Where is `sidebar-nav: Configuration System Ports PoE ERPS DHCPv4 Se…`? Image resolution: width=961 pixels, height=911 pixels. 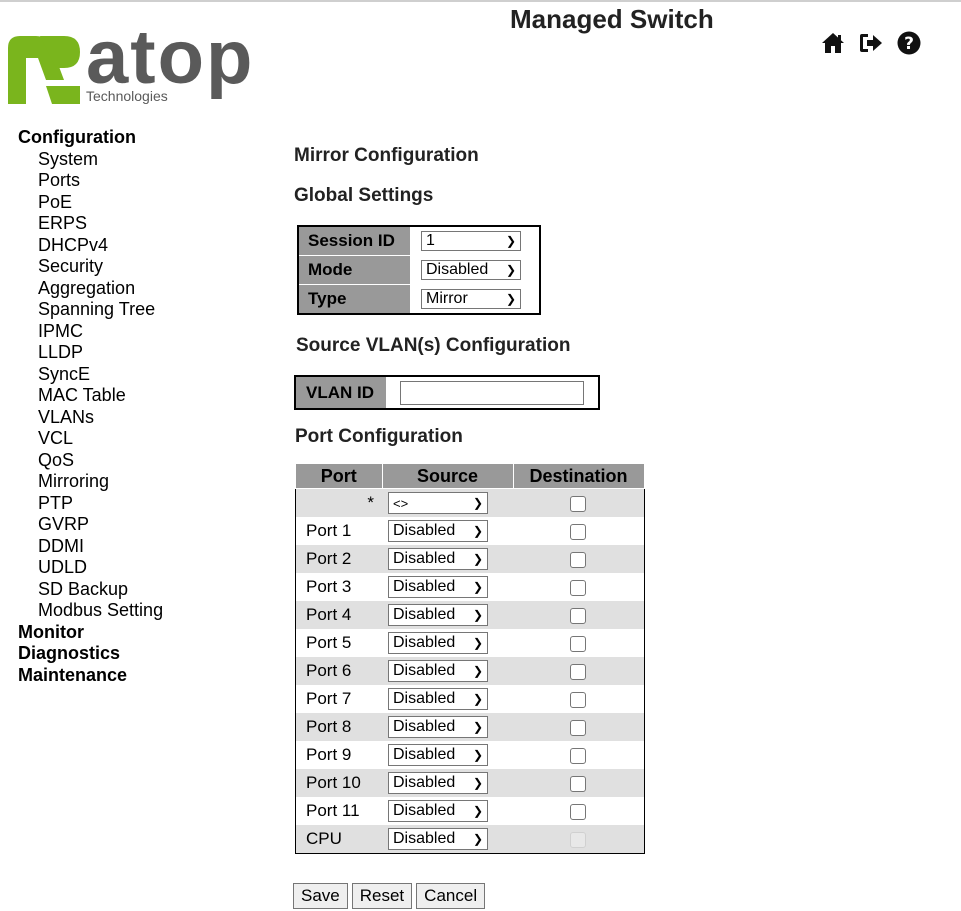 sidebar-nav: Configuration System Ports PoE ERPS DHCPv4 Se… is located at coordinates (90, 406).